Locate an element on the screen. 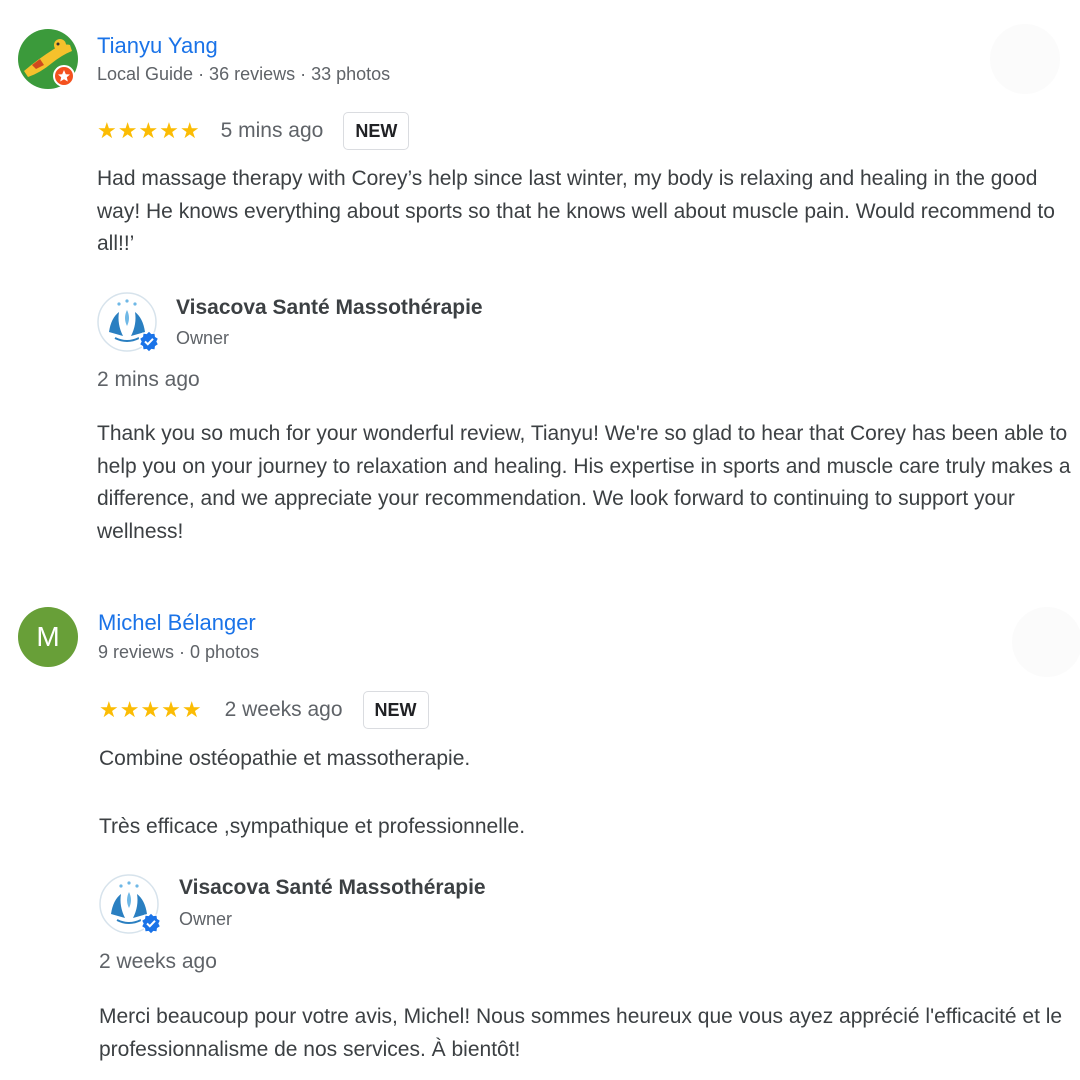  local-guide-star-icon is located at coordinates (64, 76).